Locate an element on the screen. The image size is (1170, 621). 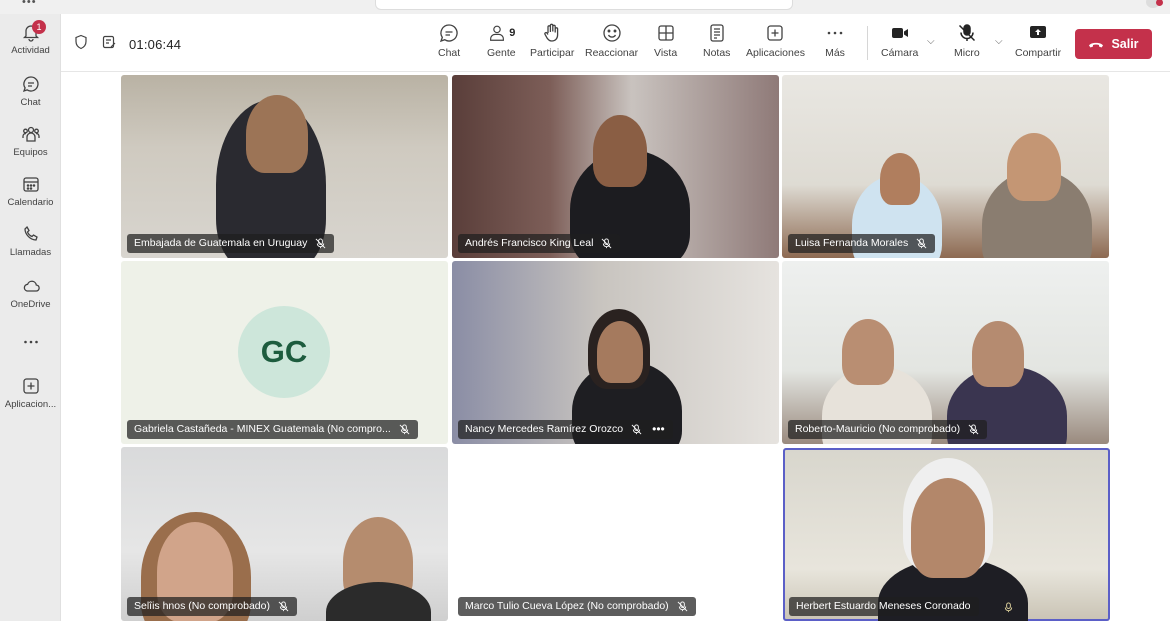
video-tile: Marco Tulio Cueva López (No comprobado) is located at coordinates (615, 534).